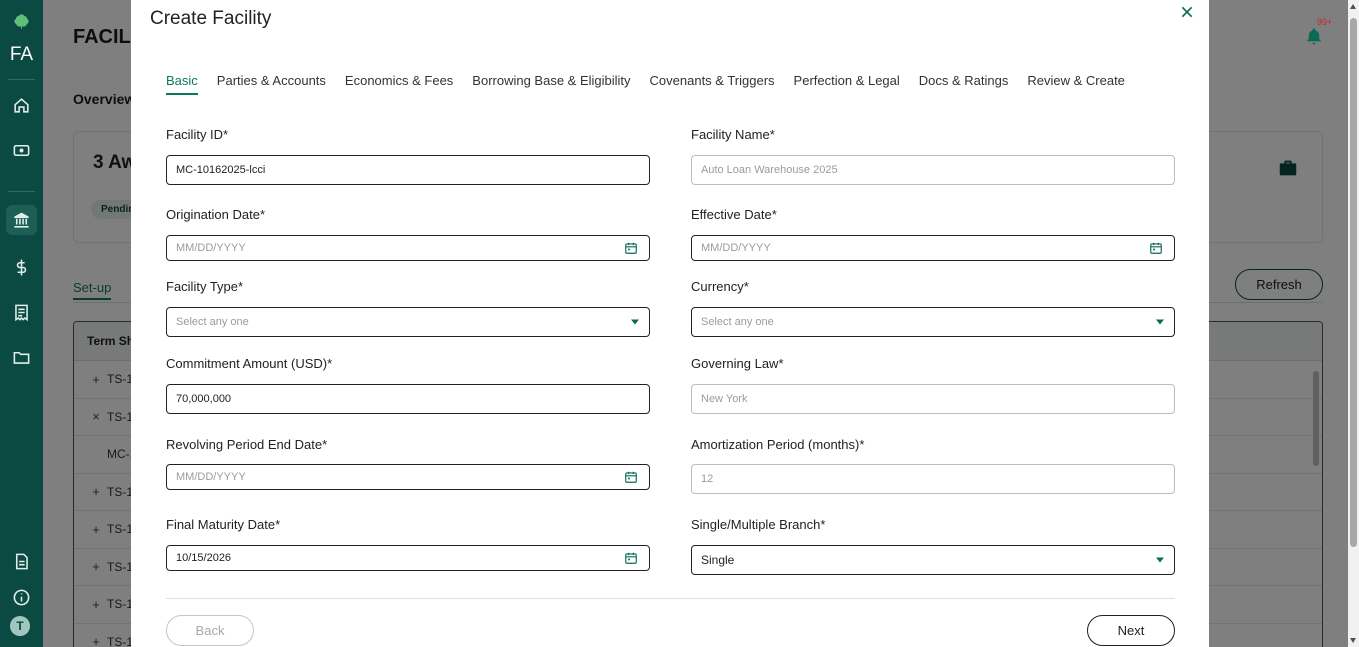 This screenshot has width=1359, height=647. Describe the element at coordinates (21, 561) in the screenshot. I see `document-icon` at that location.